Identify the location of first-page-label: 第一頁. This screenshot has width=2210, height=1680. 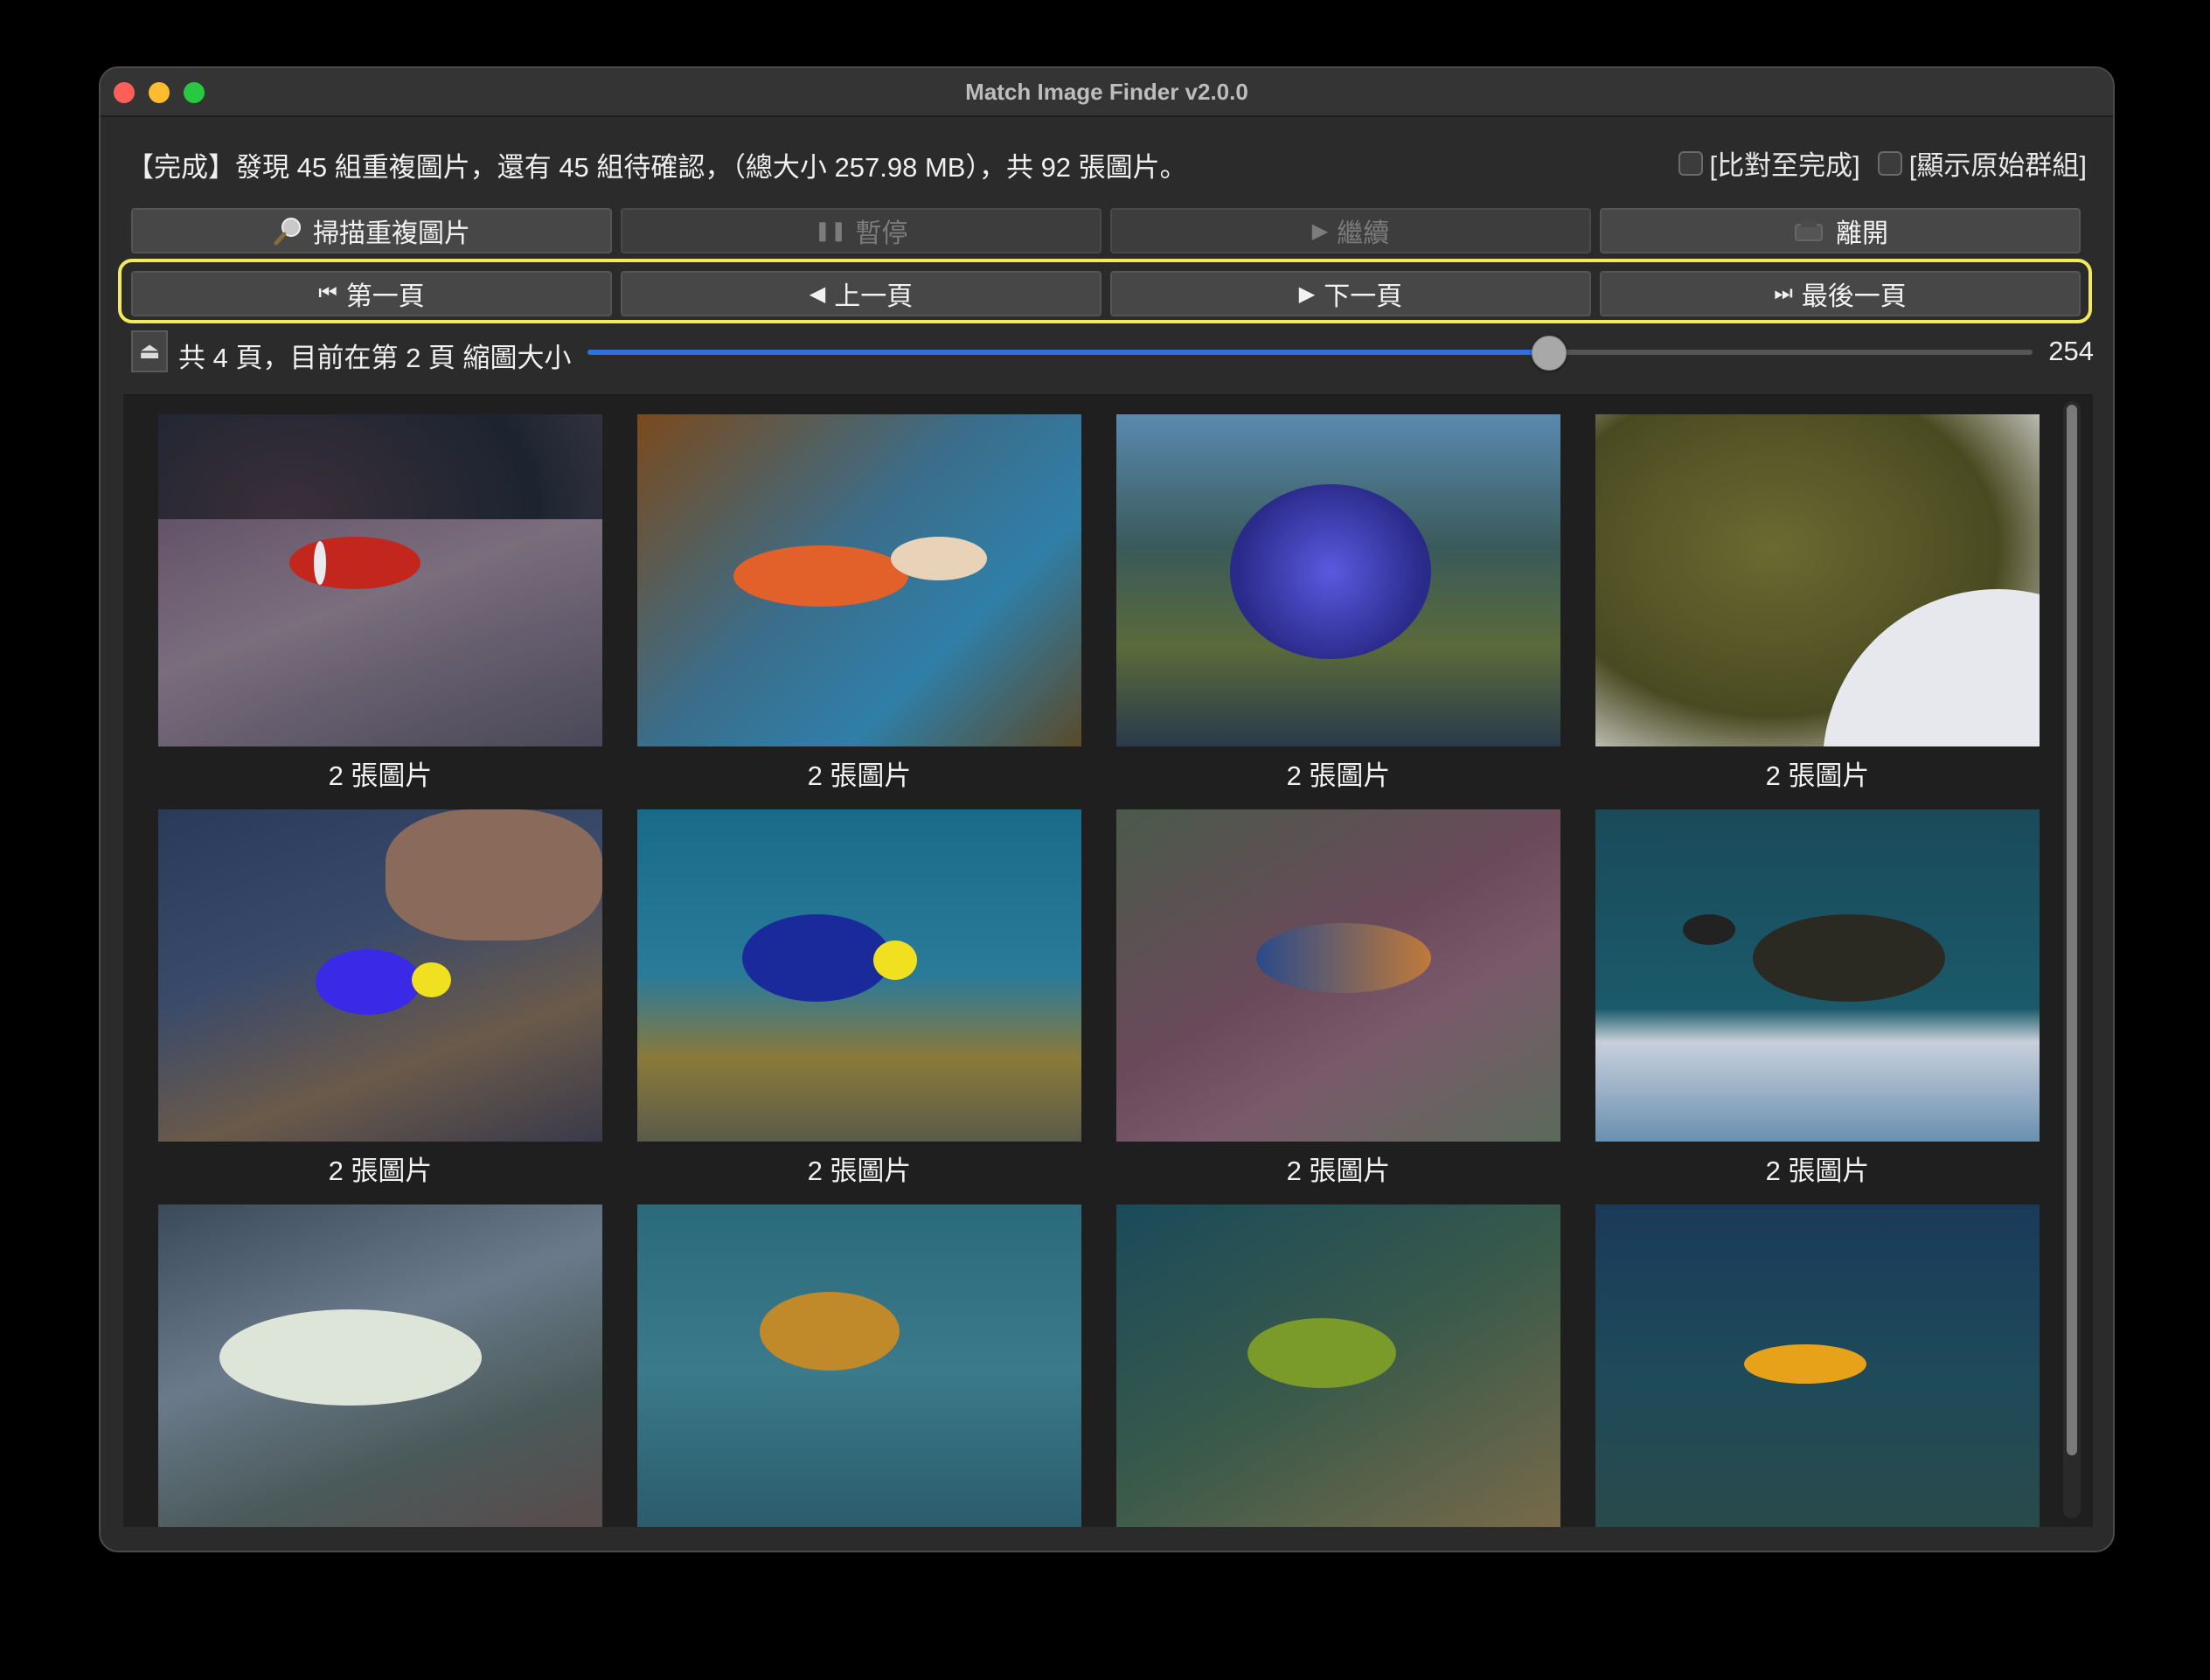
(385, 296).